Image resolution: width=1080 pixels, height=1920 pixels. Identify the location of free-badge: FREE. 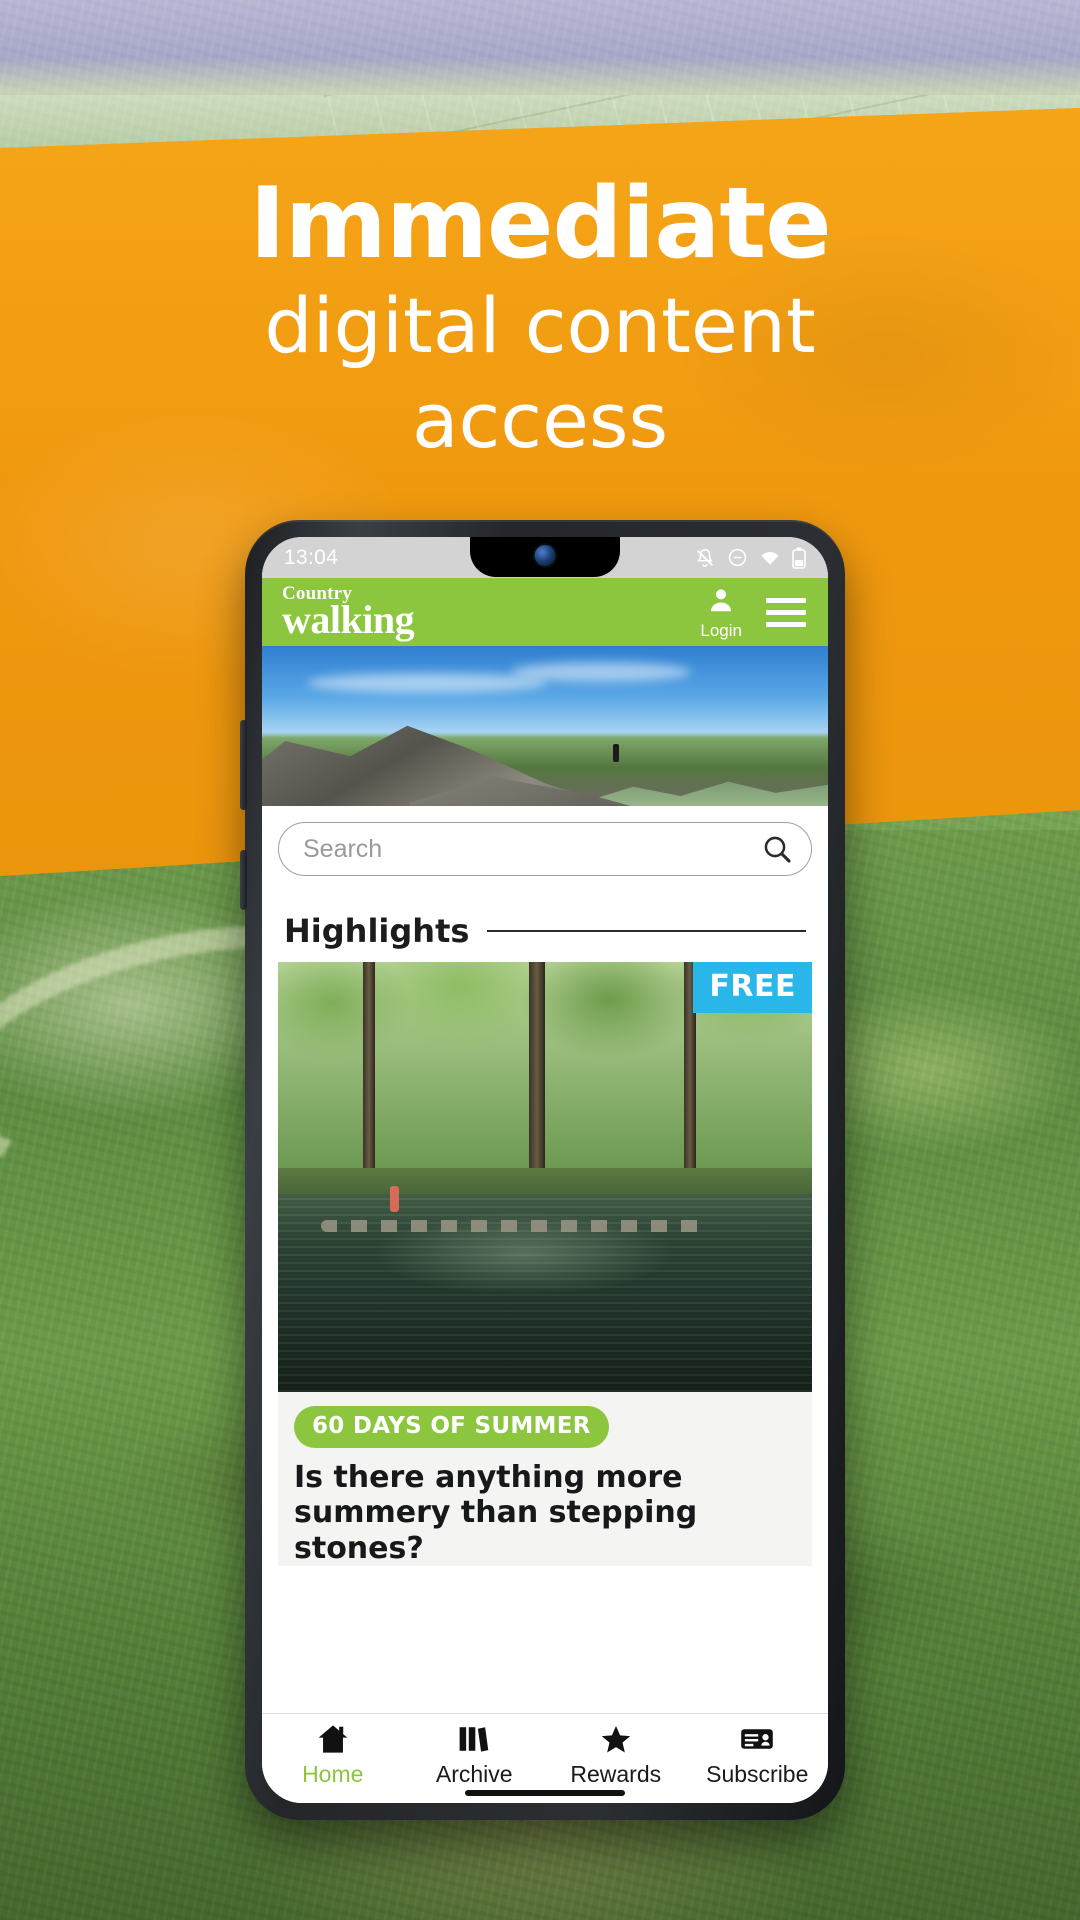
(752, 987).